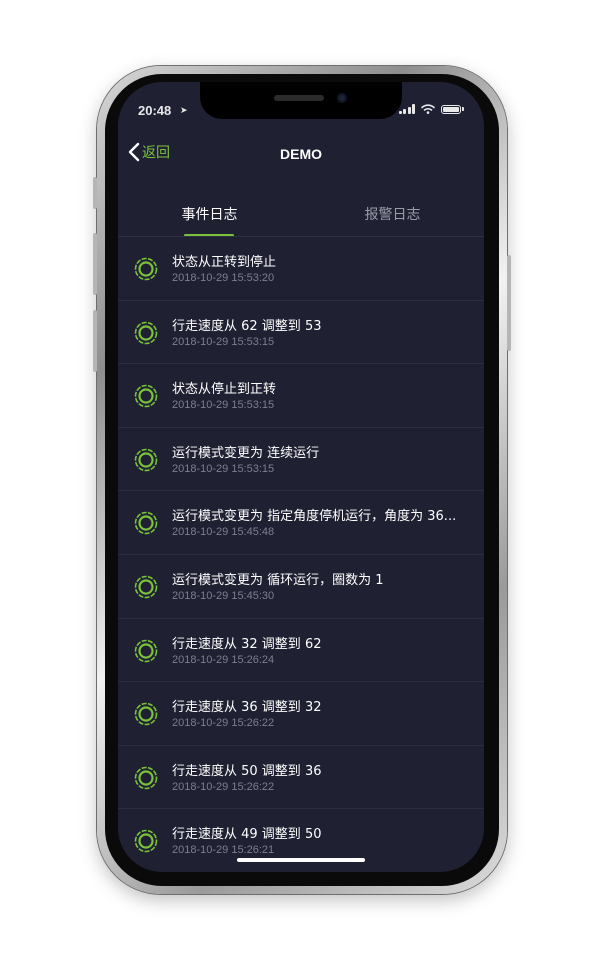 The image size is (600, 960). I want to click on list-item: 行走速度从 50 调整到 36 2018-10-29 15:26:22, so click(301, 778).